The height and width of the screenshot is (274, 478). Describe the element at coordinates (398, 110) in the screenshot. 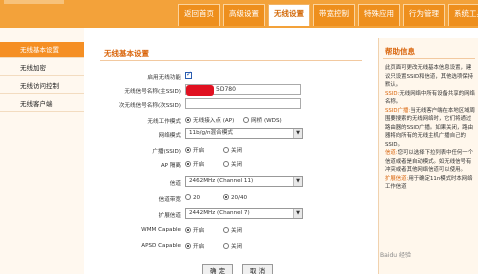

I see `help-broadcast-key: SSID广播:` at that location.